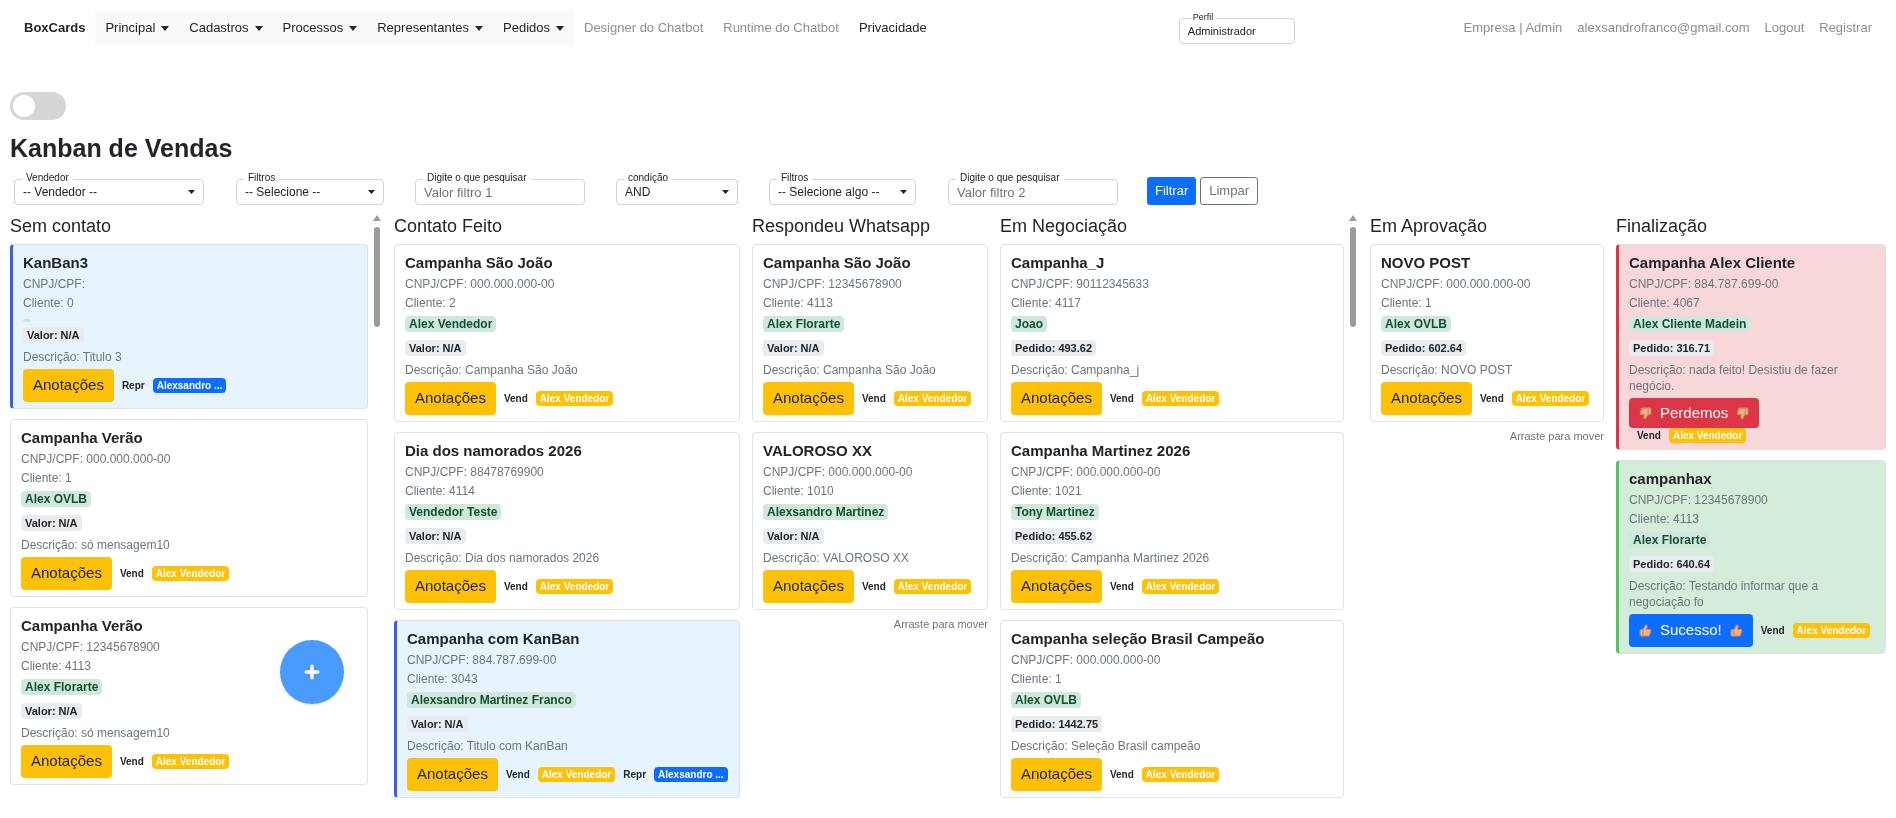  Describe the element at coordinates (474, 472) in the screenshot. I see `cnpj-text: CNPJ/CPF: 88478769900` at that location.